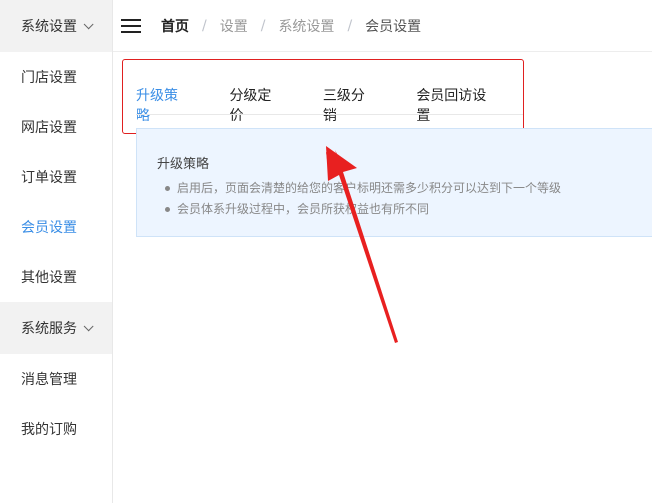 The width and height of the screenshot is (652, 503). I want to click on sidebar-item-online-store-settings: 网店设置, so click(56, 127).